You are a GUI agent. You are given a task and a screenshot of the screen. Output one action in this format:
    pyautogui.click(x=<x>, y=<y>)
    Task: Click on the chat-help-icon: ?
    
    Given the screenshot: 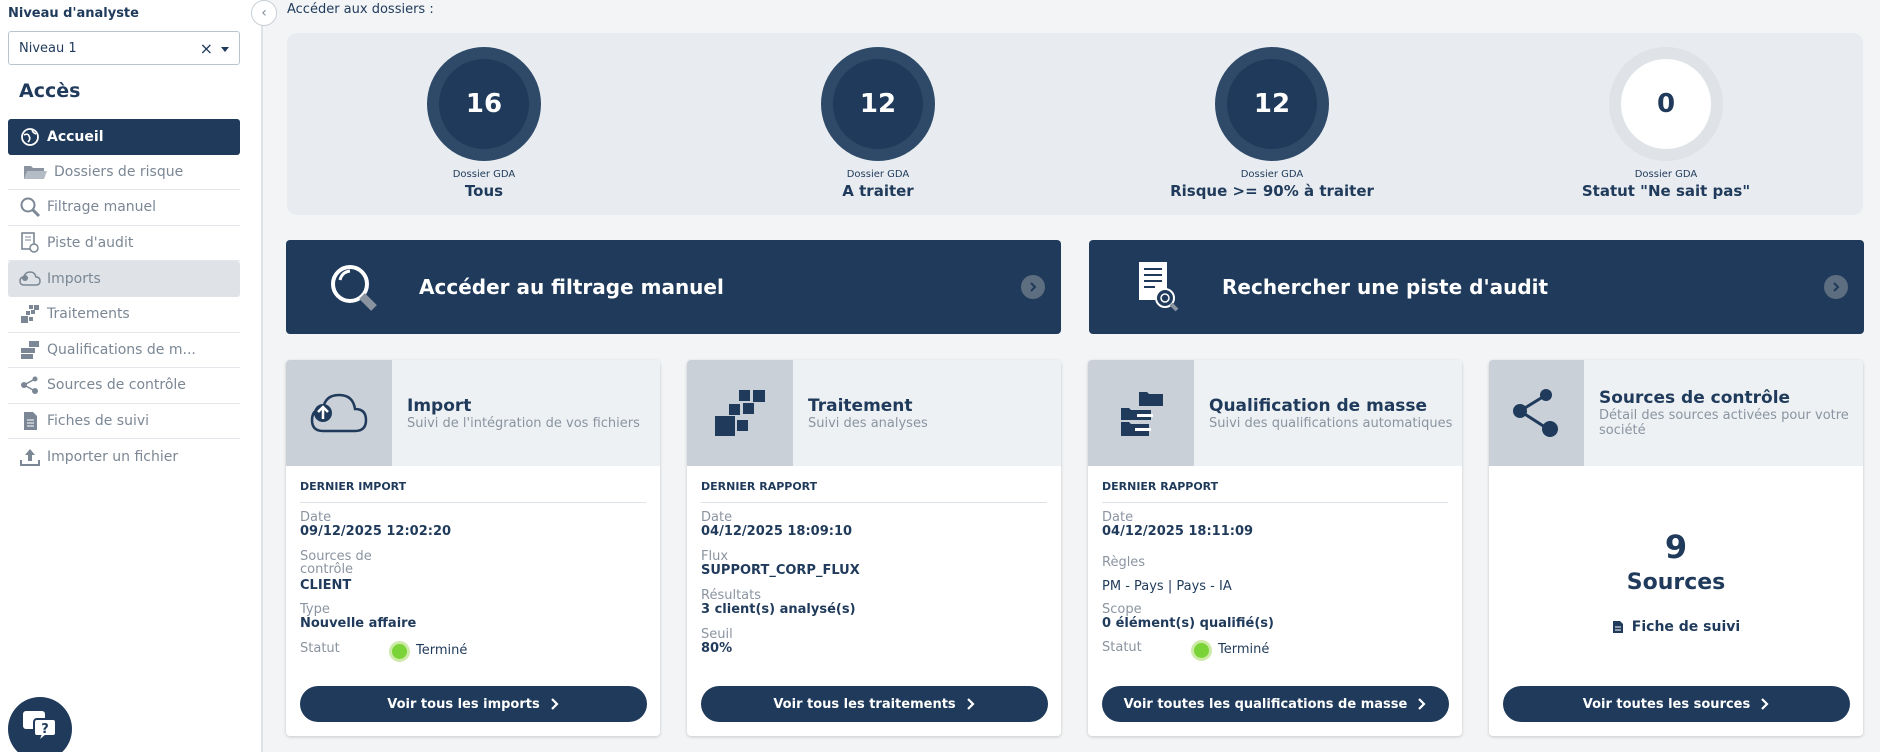 What is the action you would take?
    pyautogui.click(x=40, y=725)
    